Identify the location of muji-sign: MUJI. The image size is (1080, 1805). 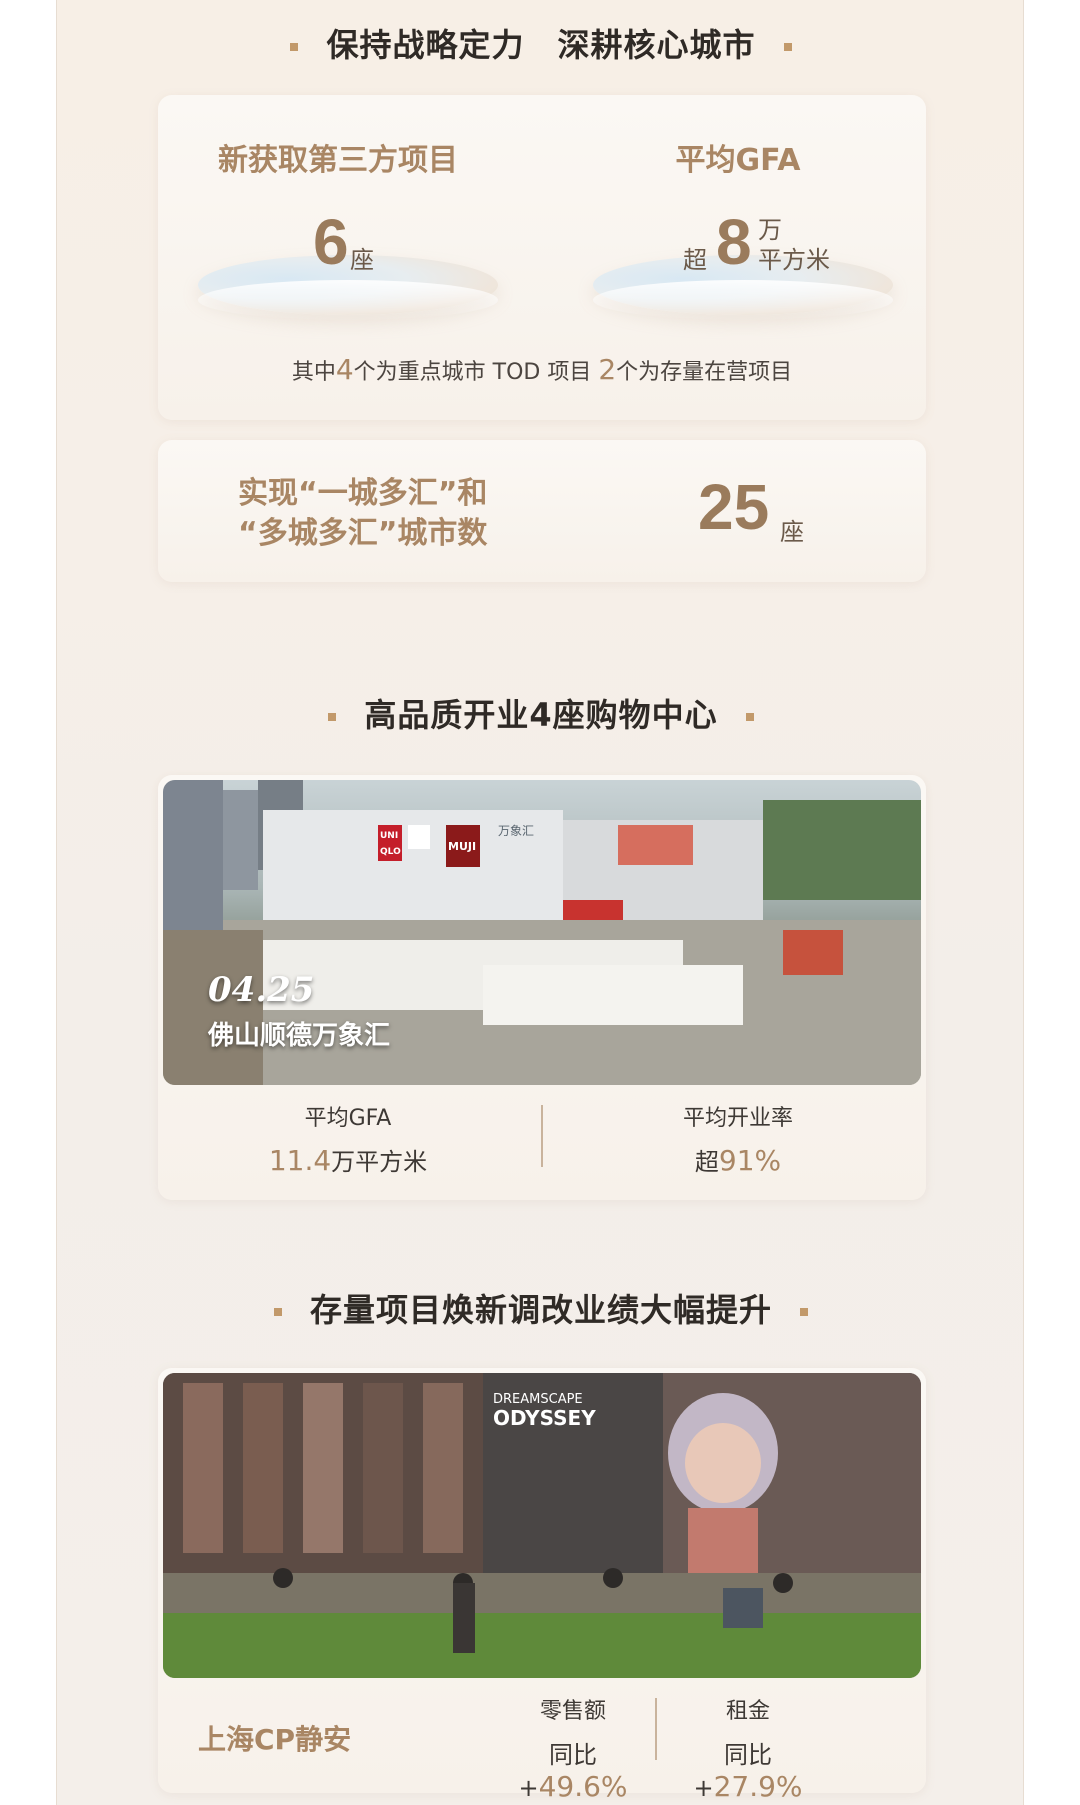
(462, 846).